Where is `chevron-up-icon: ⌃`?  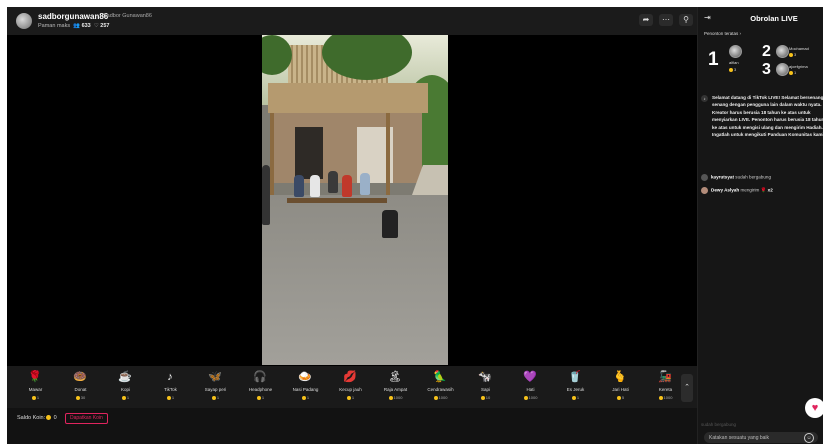
chevron-up-icon: ⌃ is located at coordinates (687, 388).